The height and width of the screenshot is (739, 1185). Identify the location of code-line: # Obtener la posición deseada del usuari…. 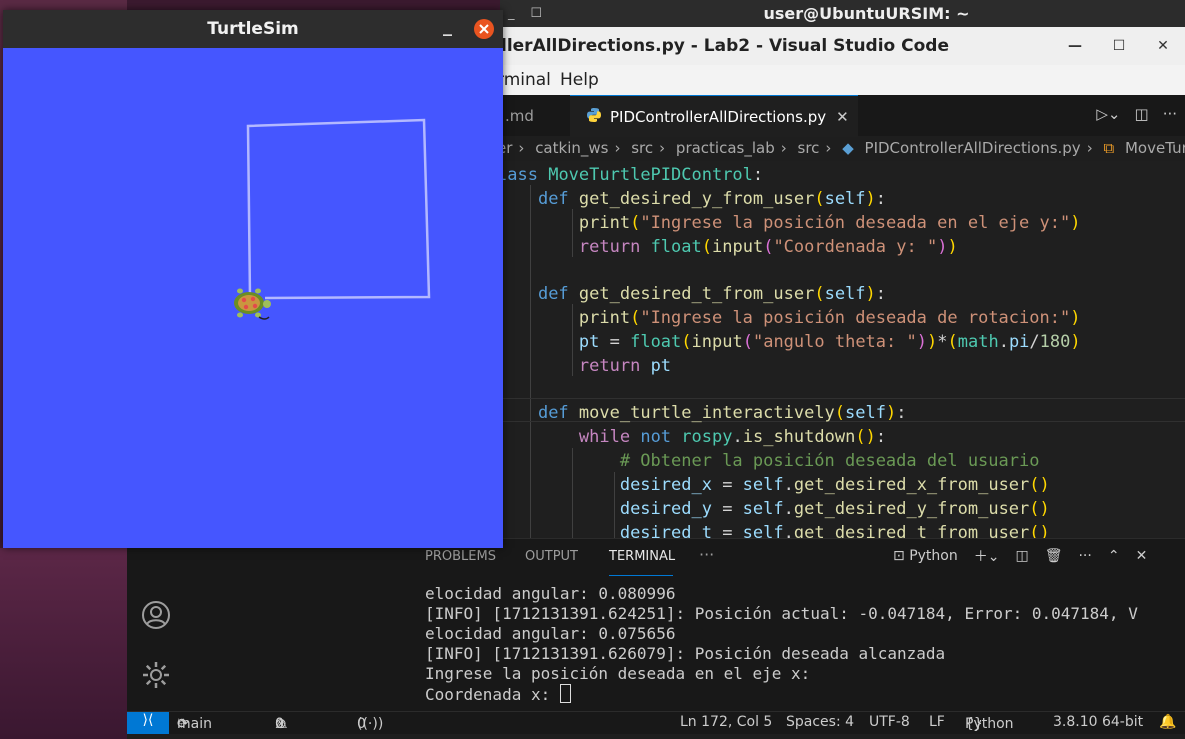
(829, 461).